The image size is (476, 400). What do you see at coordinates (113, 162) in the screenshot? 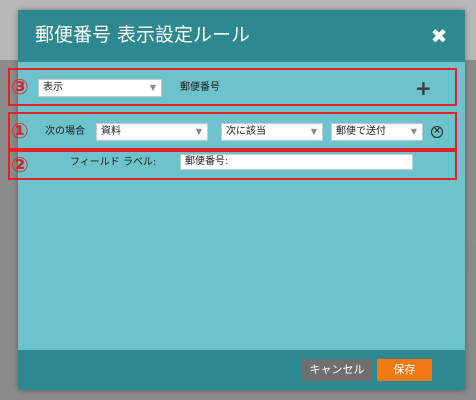
I see `field-label-caption: フィールド ラベル:` at bounding box center [113, 162].